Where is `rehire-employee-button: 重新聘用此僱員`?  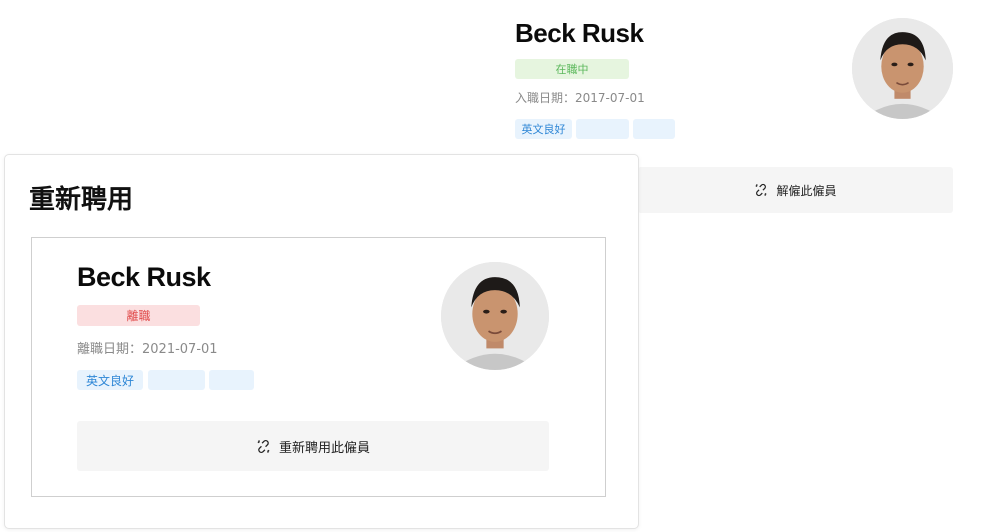
rehire-employee-button: 重新聘用此僱員 is located at coordinates (313, 446).